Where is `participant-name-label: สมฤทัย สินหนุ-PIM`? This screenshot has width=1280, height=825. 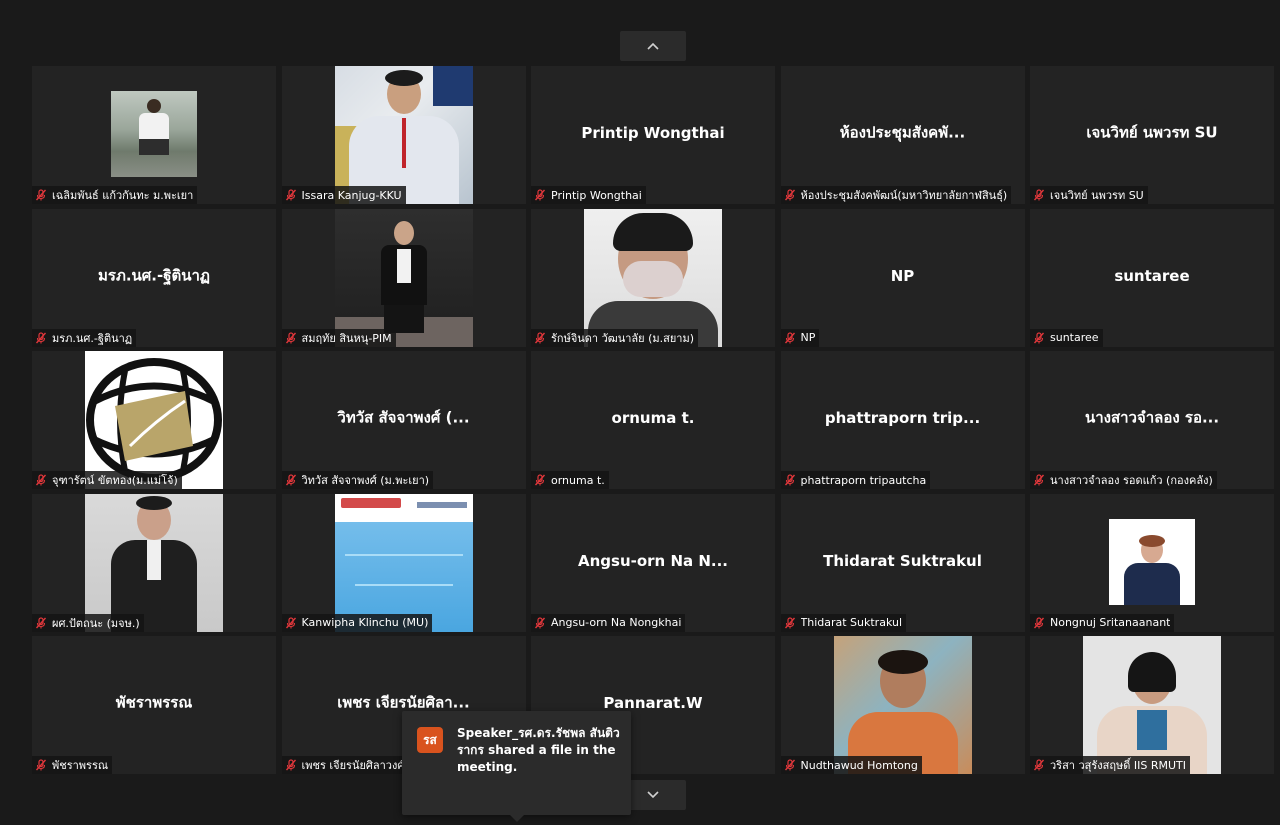
participant-name-label: สมฤทัย สินหนุ-PIM is located at coordinates (338, 337).